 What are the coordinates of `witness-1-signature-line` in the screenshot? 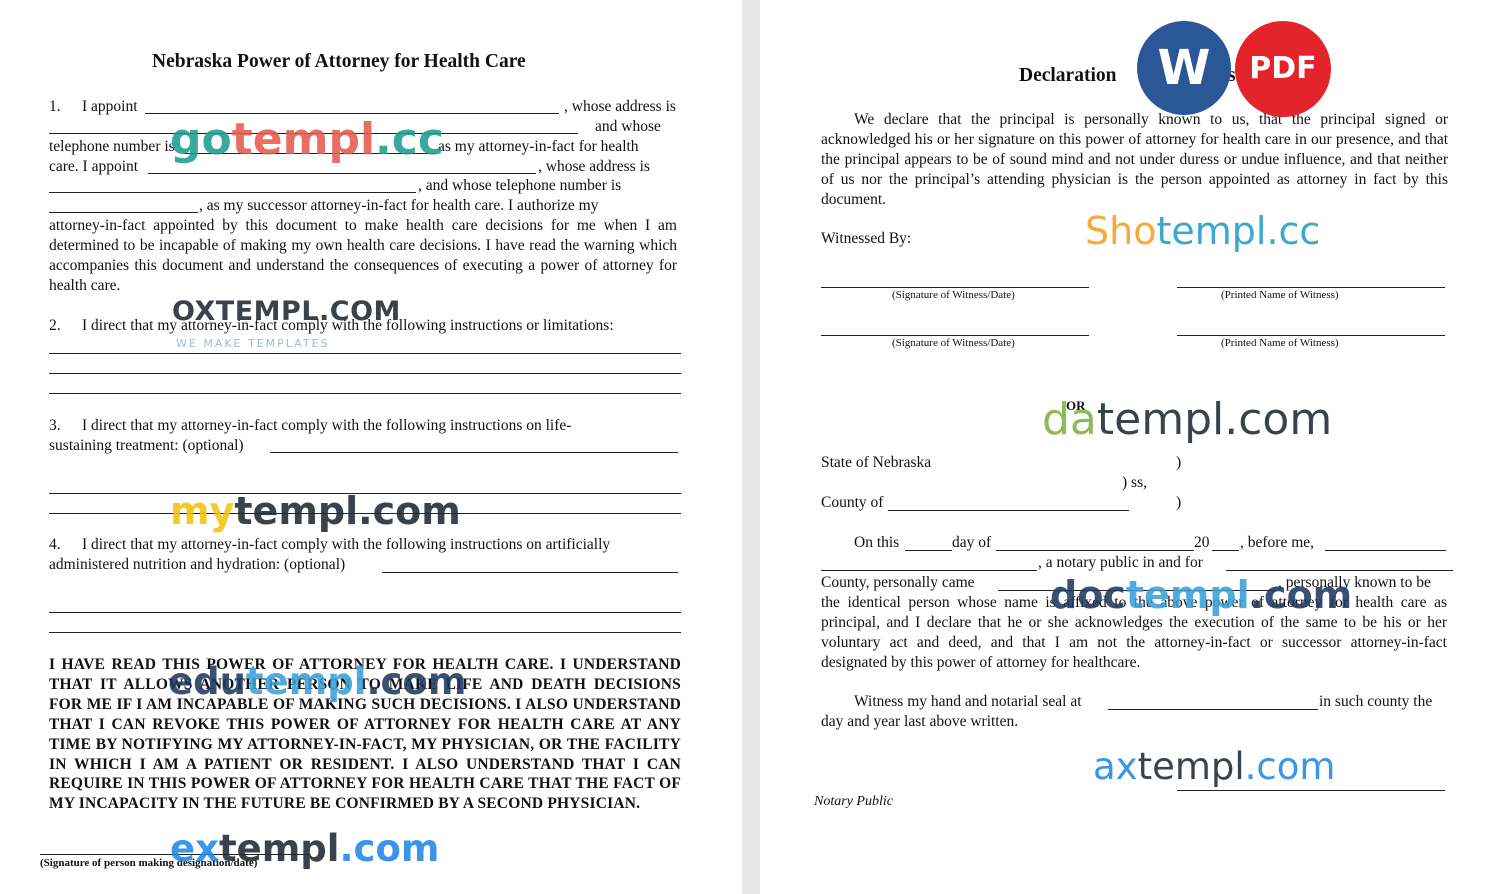 It's located at (955, 287).